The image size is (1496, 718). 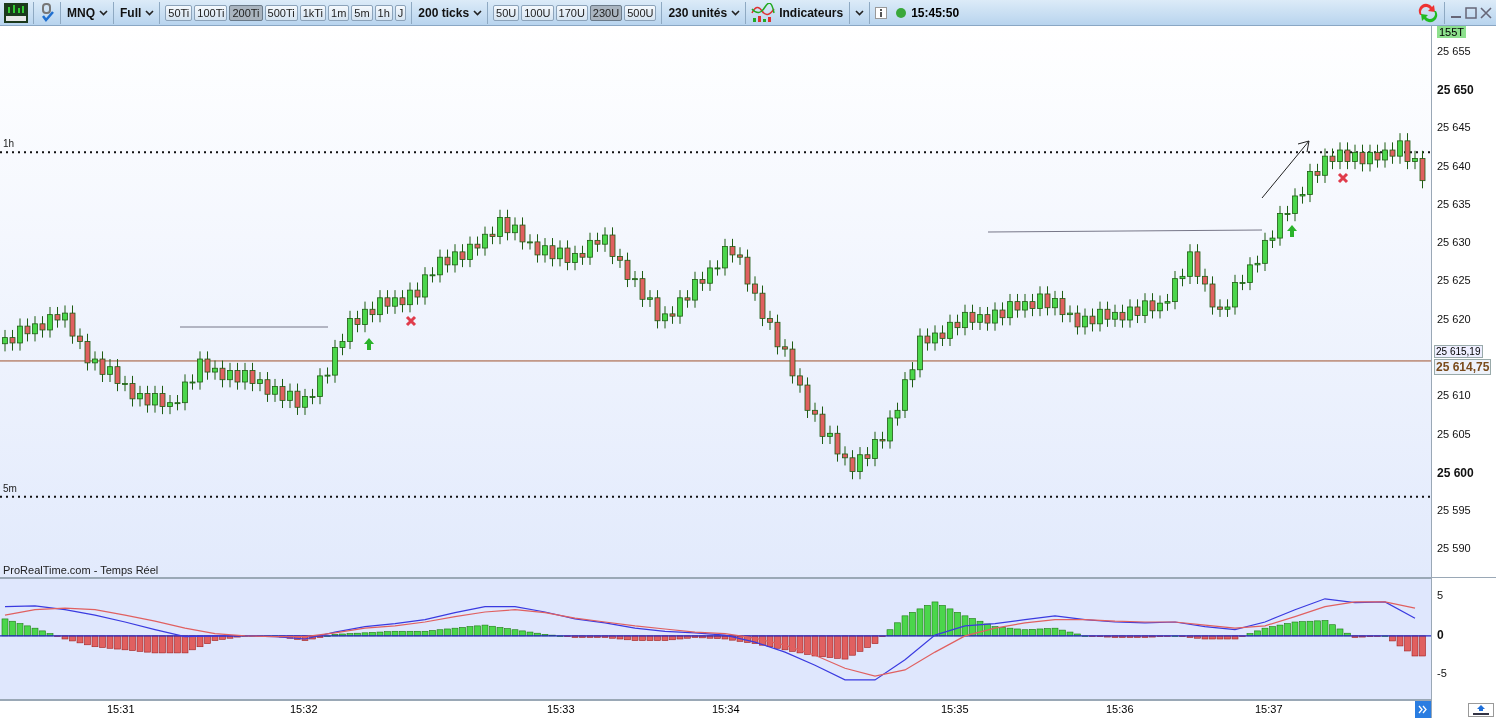 What do you see at coordinates (81, 12) in the screenshot?
I see `symbol-dropdown: MNQ` at bounding box center [81, 12].